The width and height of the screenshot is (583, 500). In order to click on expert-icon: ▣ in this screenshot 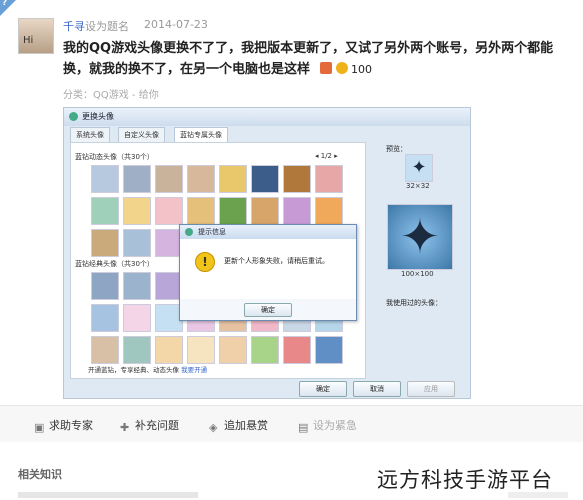, I will do `click(39, 427)`.